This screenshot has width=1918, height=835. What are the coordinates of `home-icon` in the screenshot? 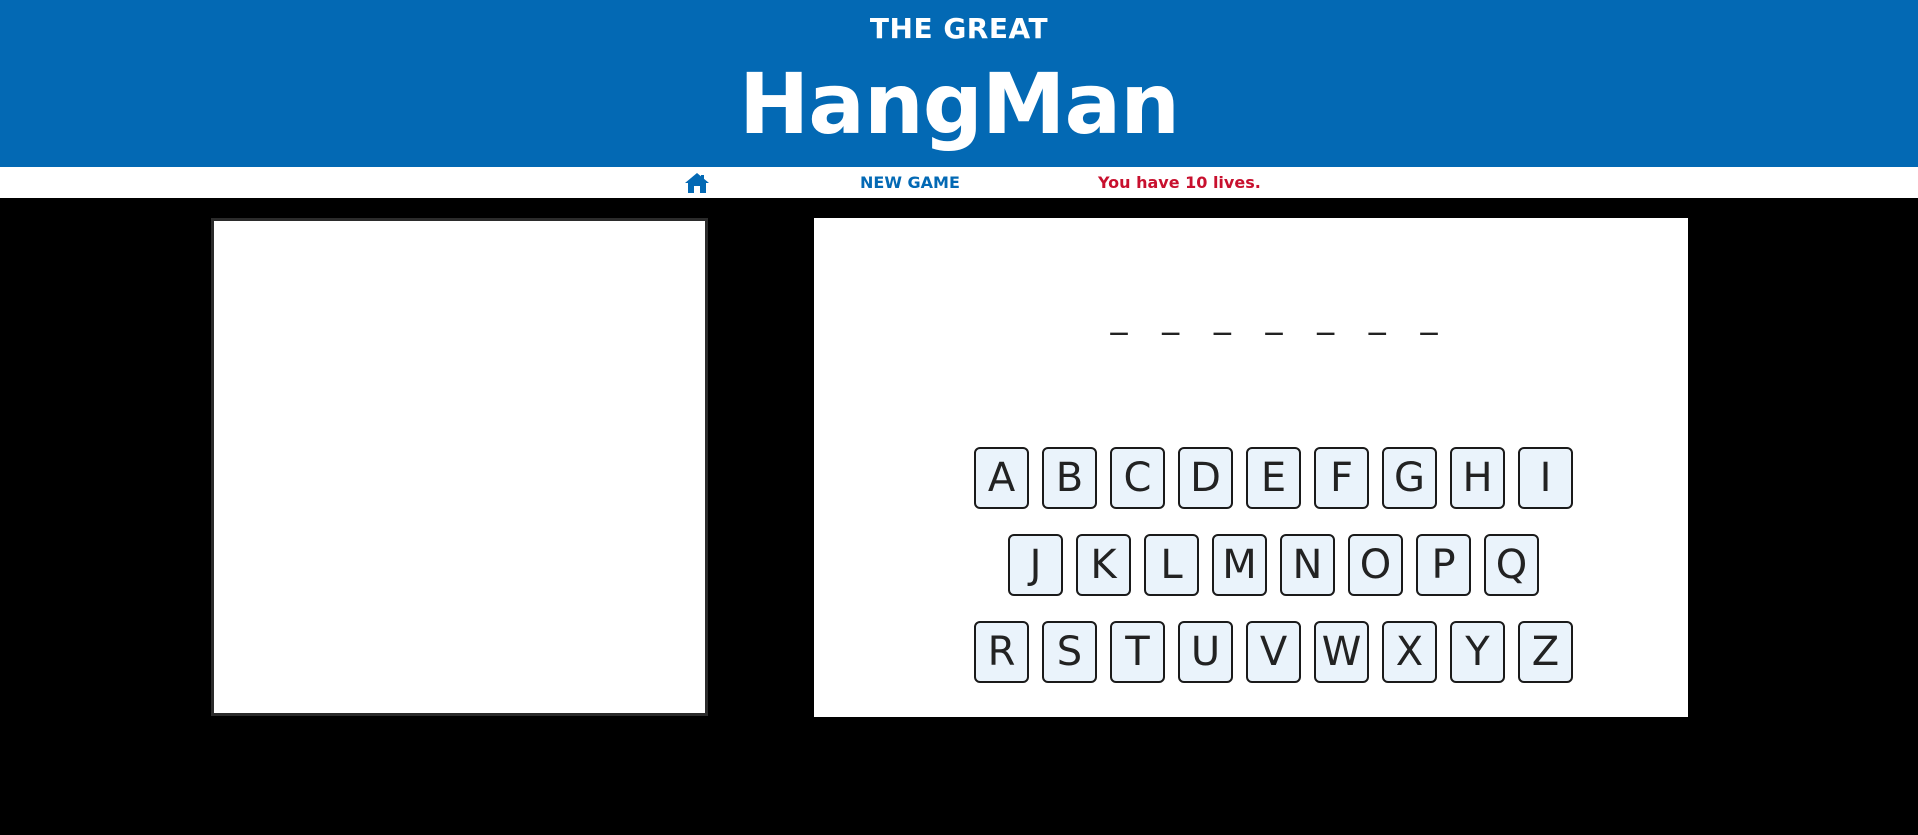 It's located at (697, 183).